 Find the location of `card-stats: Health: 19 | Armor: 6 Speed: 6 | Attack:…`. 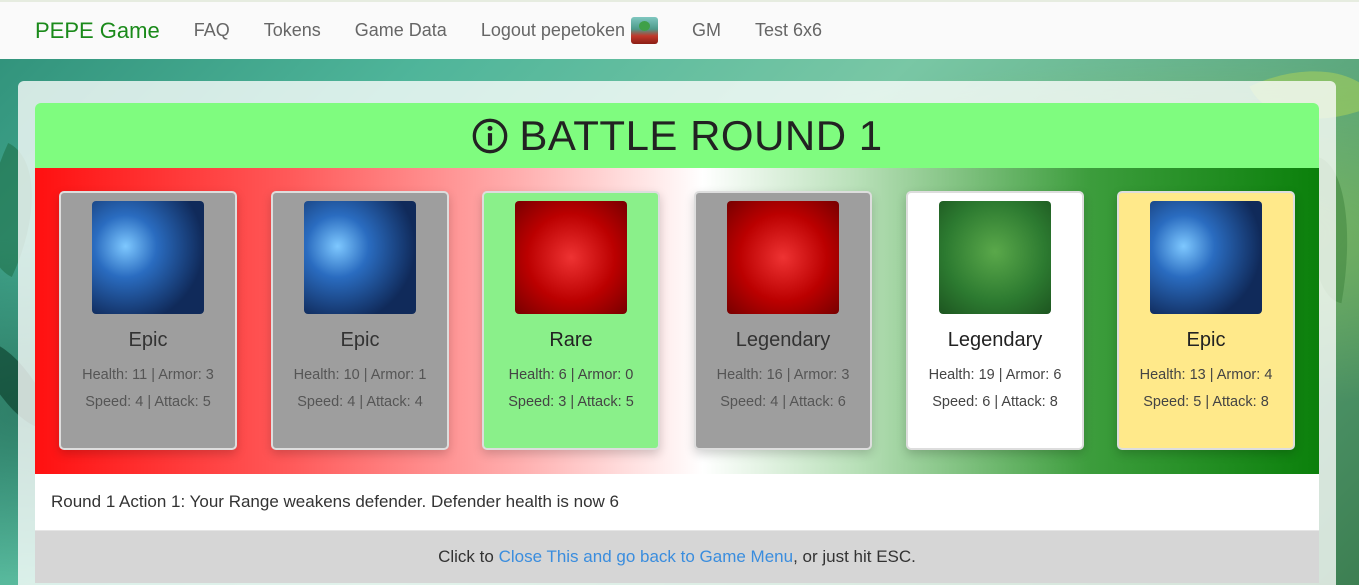

card-stats: Health: 19 | Armor: 6 Speed: 6 | Attack:… is located at coordinates (995, 388).